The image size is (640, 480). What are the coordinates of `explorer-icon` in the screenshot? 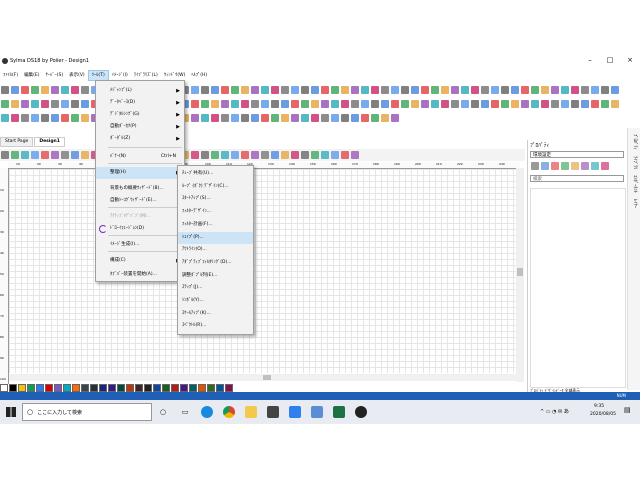 It's located at (251, 412).